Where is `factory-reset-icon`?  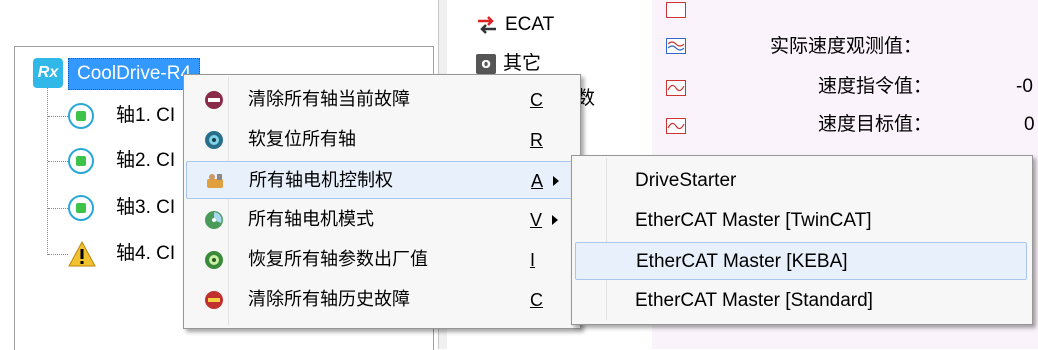 factory-reset-icon is located at coordinates (214, 260).